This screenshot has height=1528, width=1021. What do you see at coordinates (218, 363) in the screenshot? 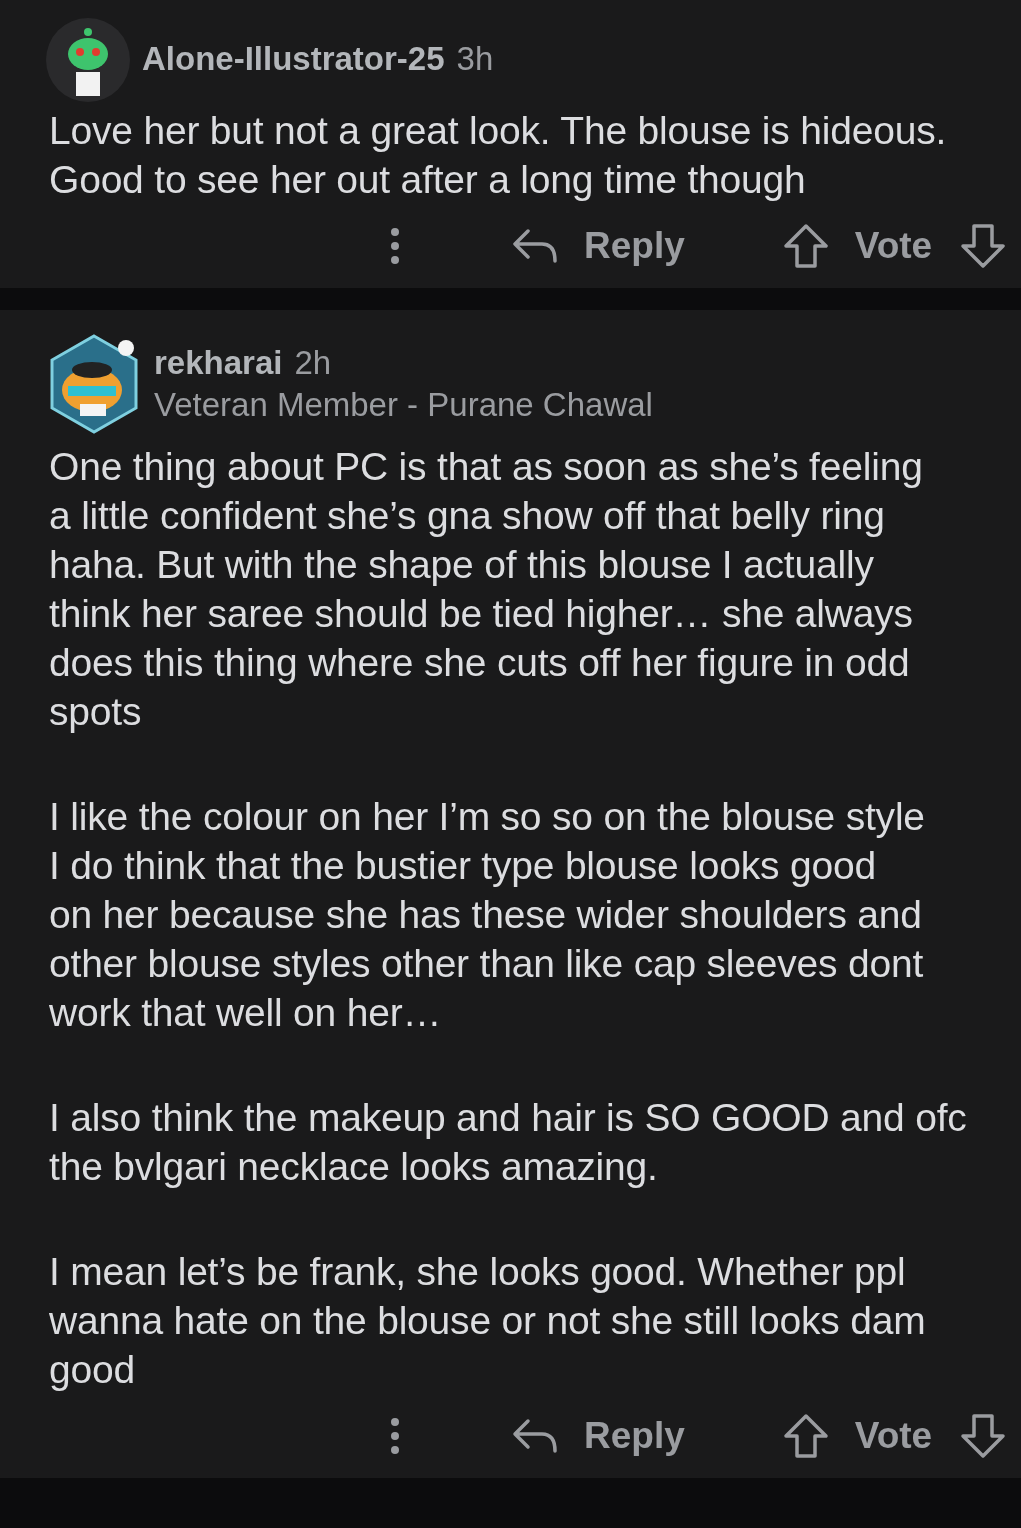
I see `username: rekharai` at bounding box center [218, 363].